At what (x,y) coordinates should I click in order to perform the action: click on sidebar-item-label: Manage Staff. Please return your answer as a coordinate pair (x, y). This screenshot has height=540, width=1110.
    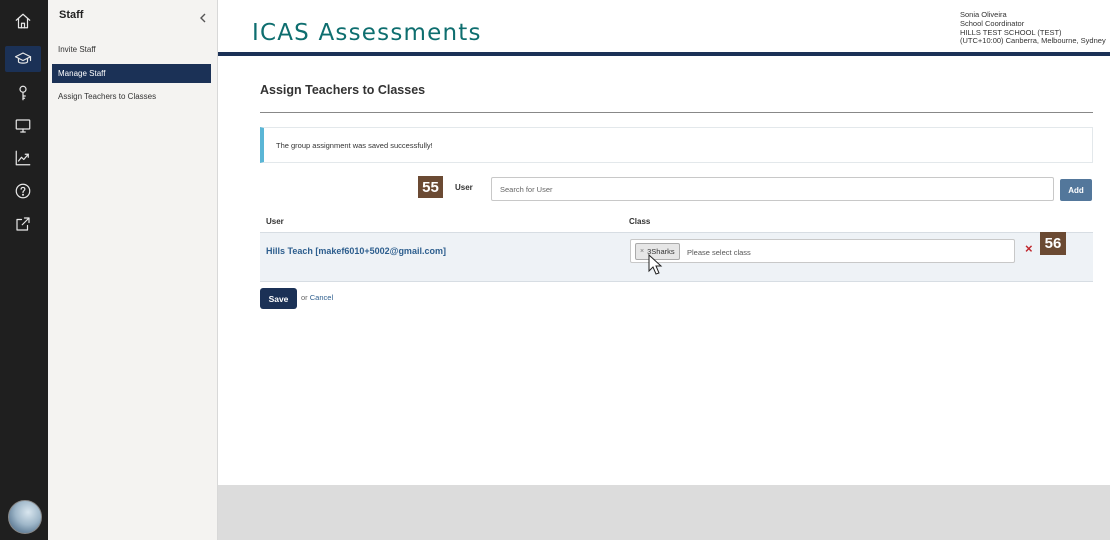
    Looking at the image, I should click on (82, 73).